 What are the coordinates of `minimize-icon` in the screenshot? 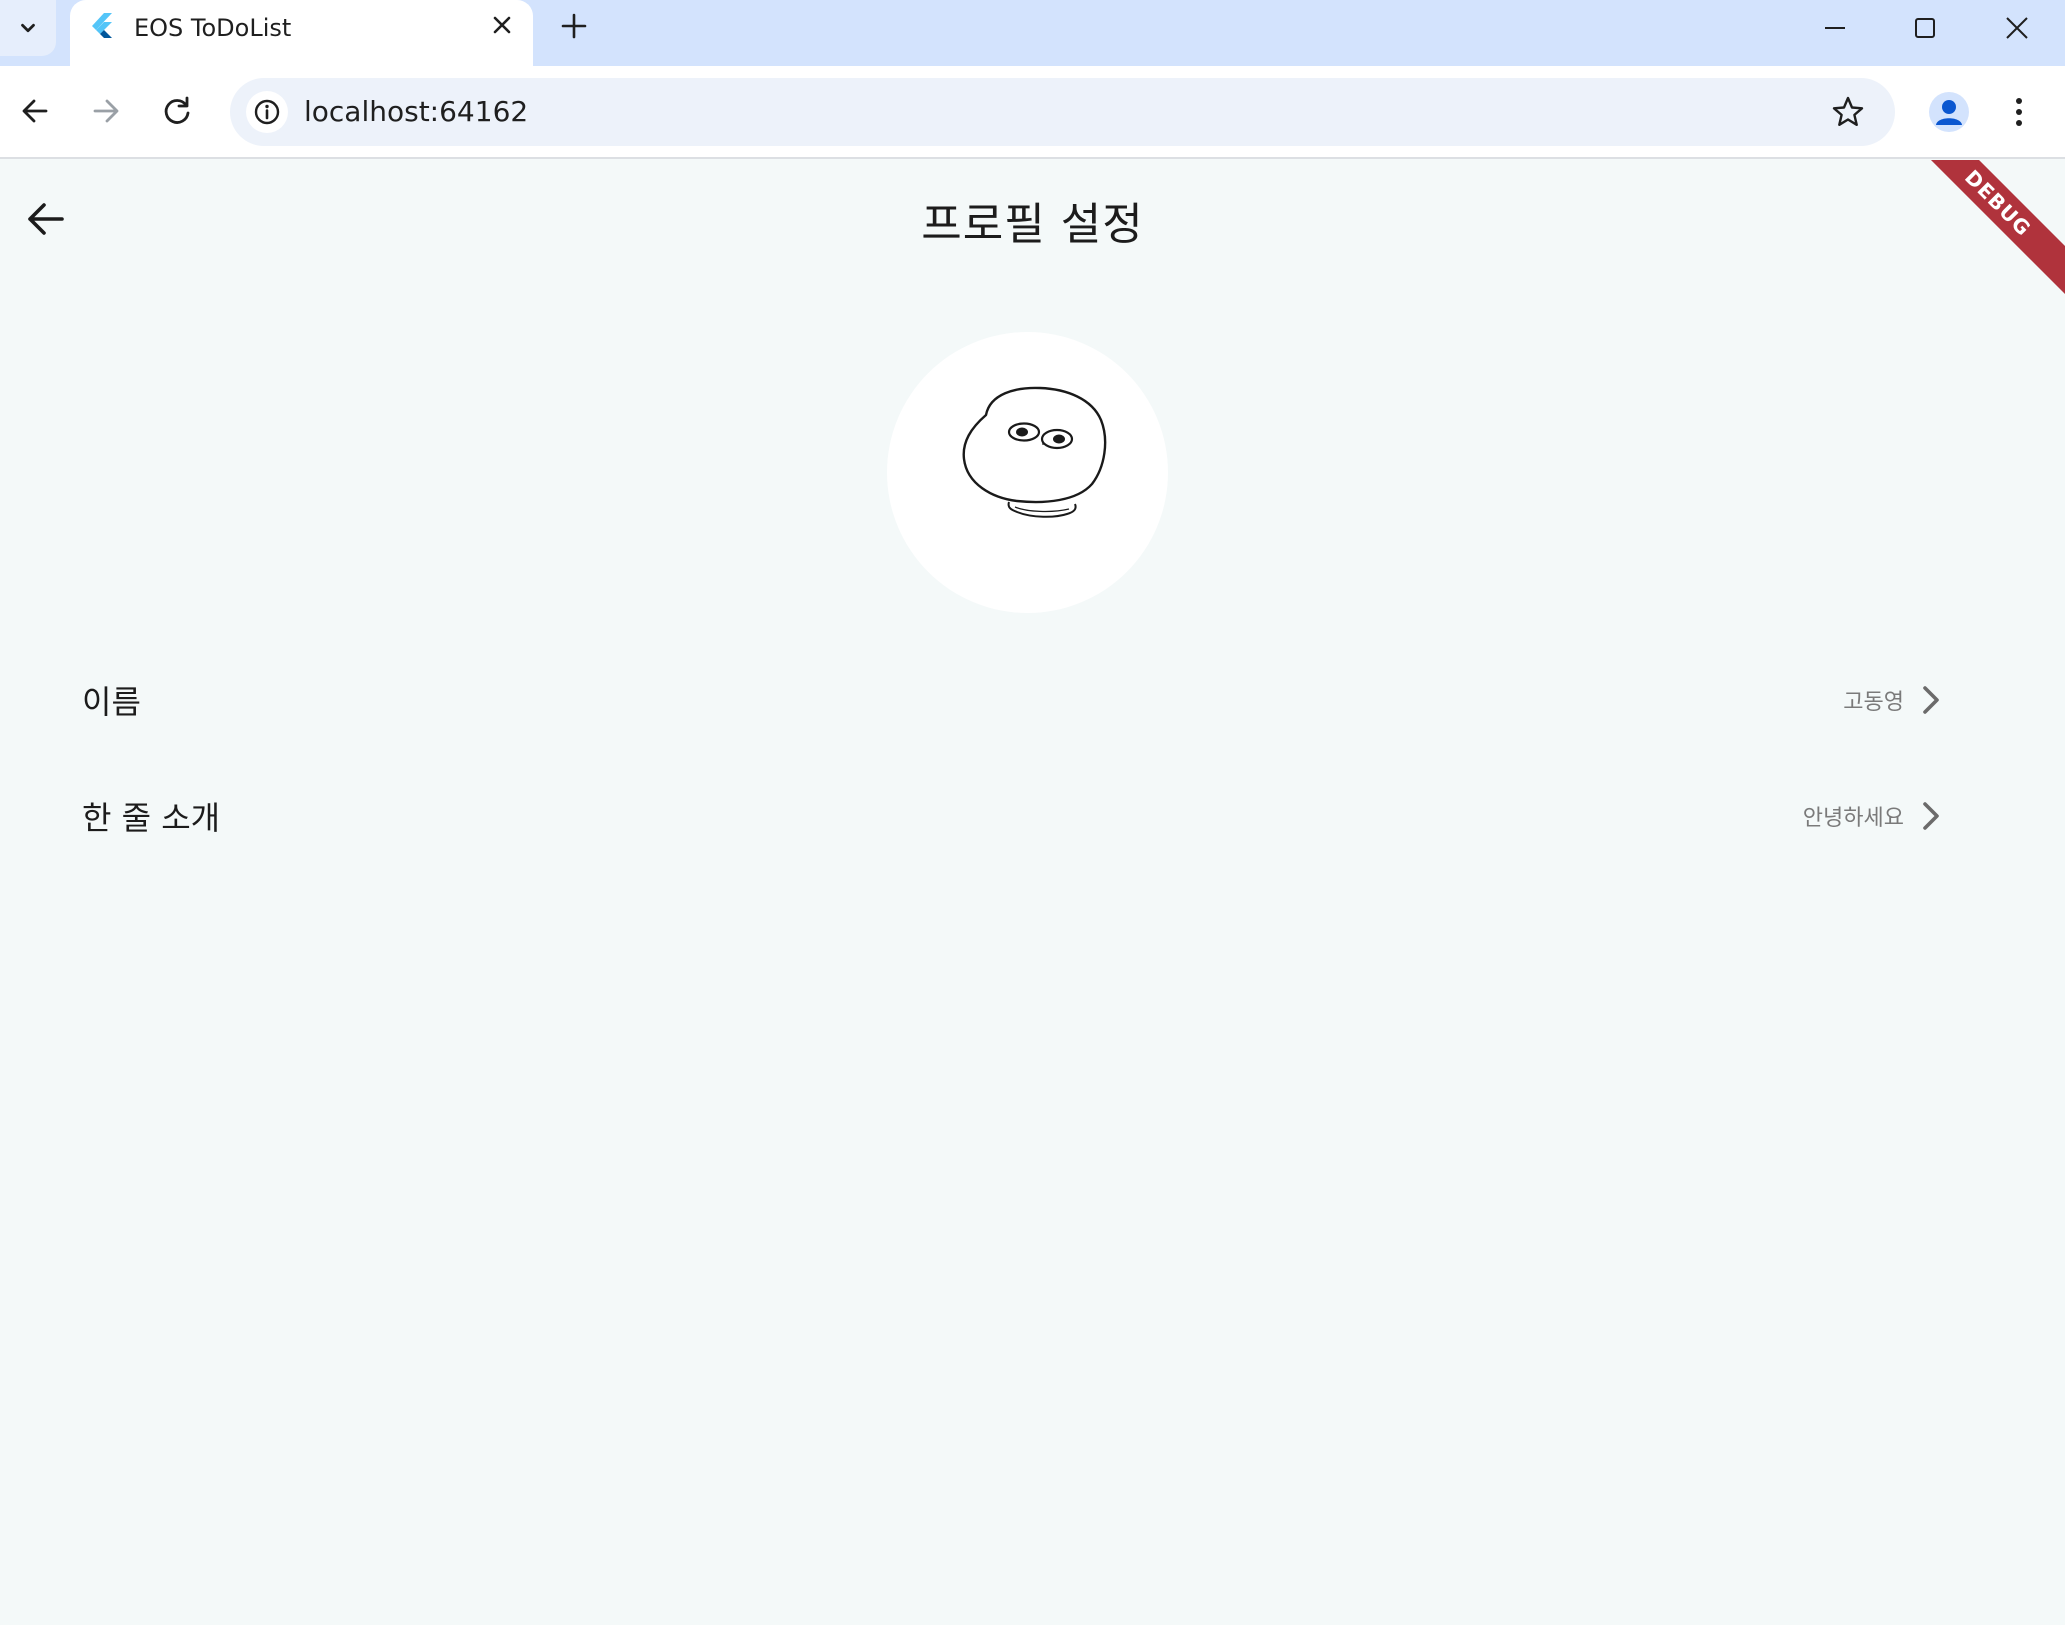 It's located at (1835, 28).